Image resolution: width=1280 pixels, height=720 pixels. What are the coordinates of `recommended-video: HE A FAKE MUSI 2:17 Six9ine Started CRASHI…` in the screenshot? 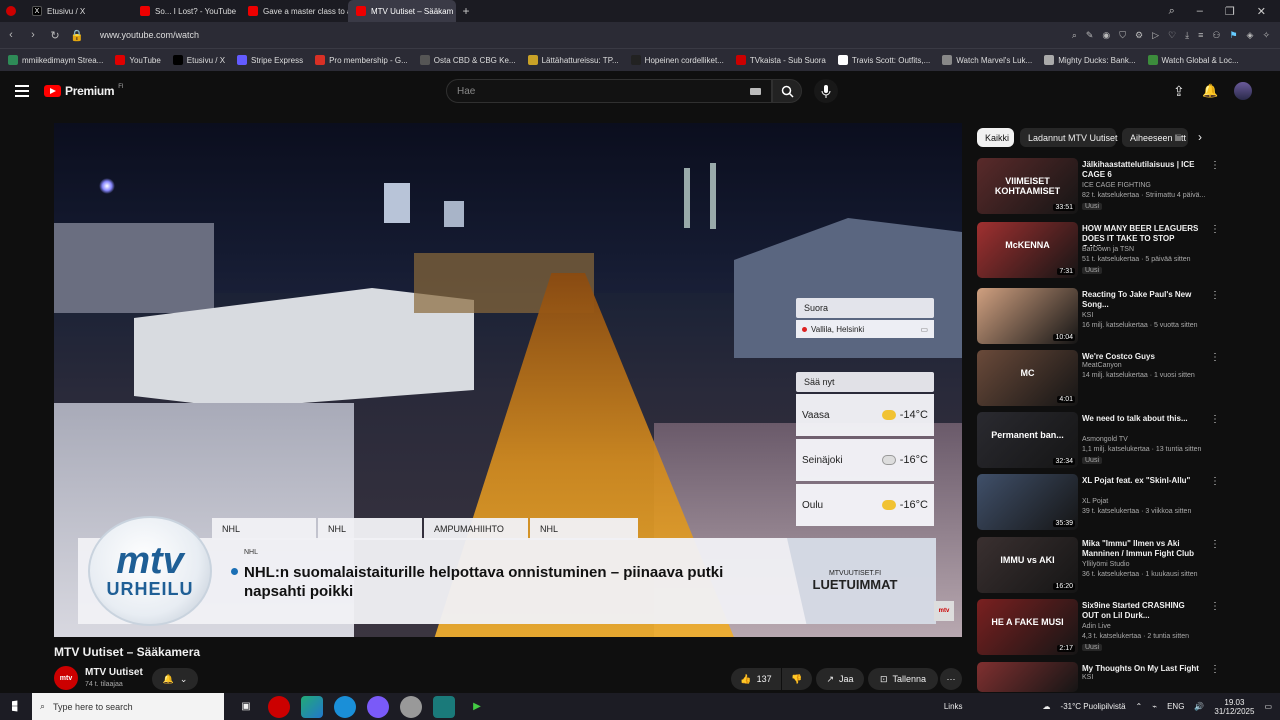 It's located at (1122, 628).